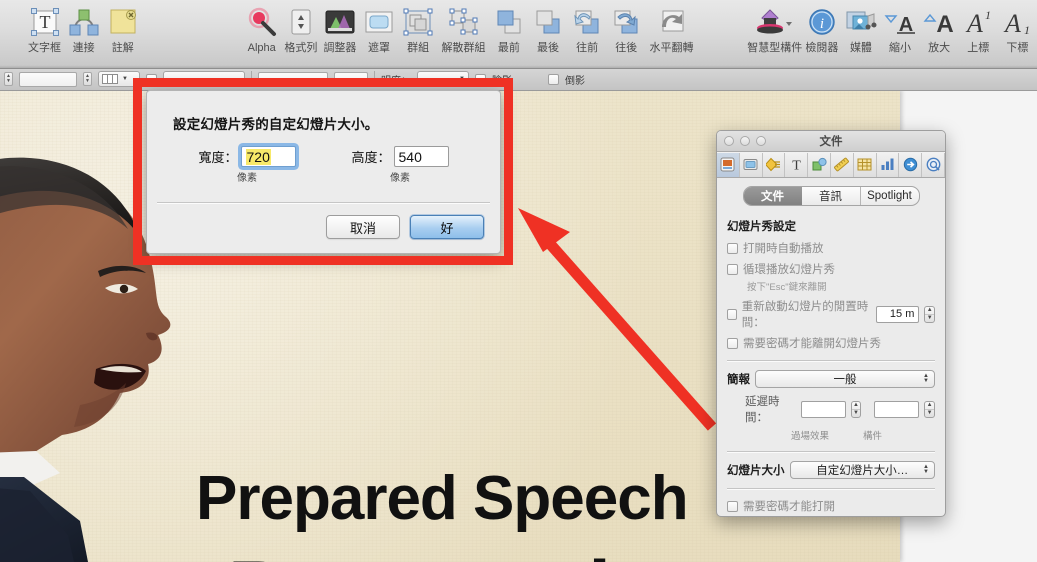 This screenshot has width=1037, height=562. Describe the element at coordinates (351, 79) in the screenshot. I see `stroke-width-field` at that location.